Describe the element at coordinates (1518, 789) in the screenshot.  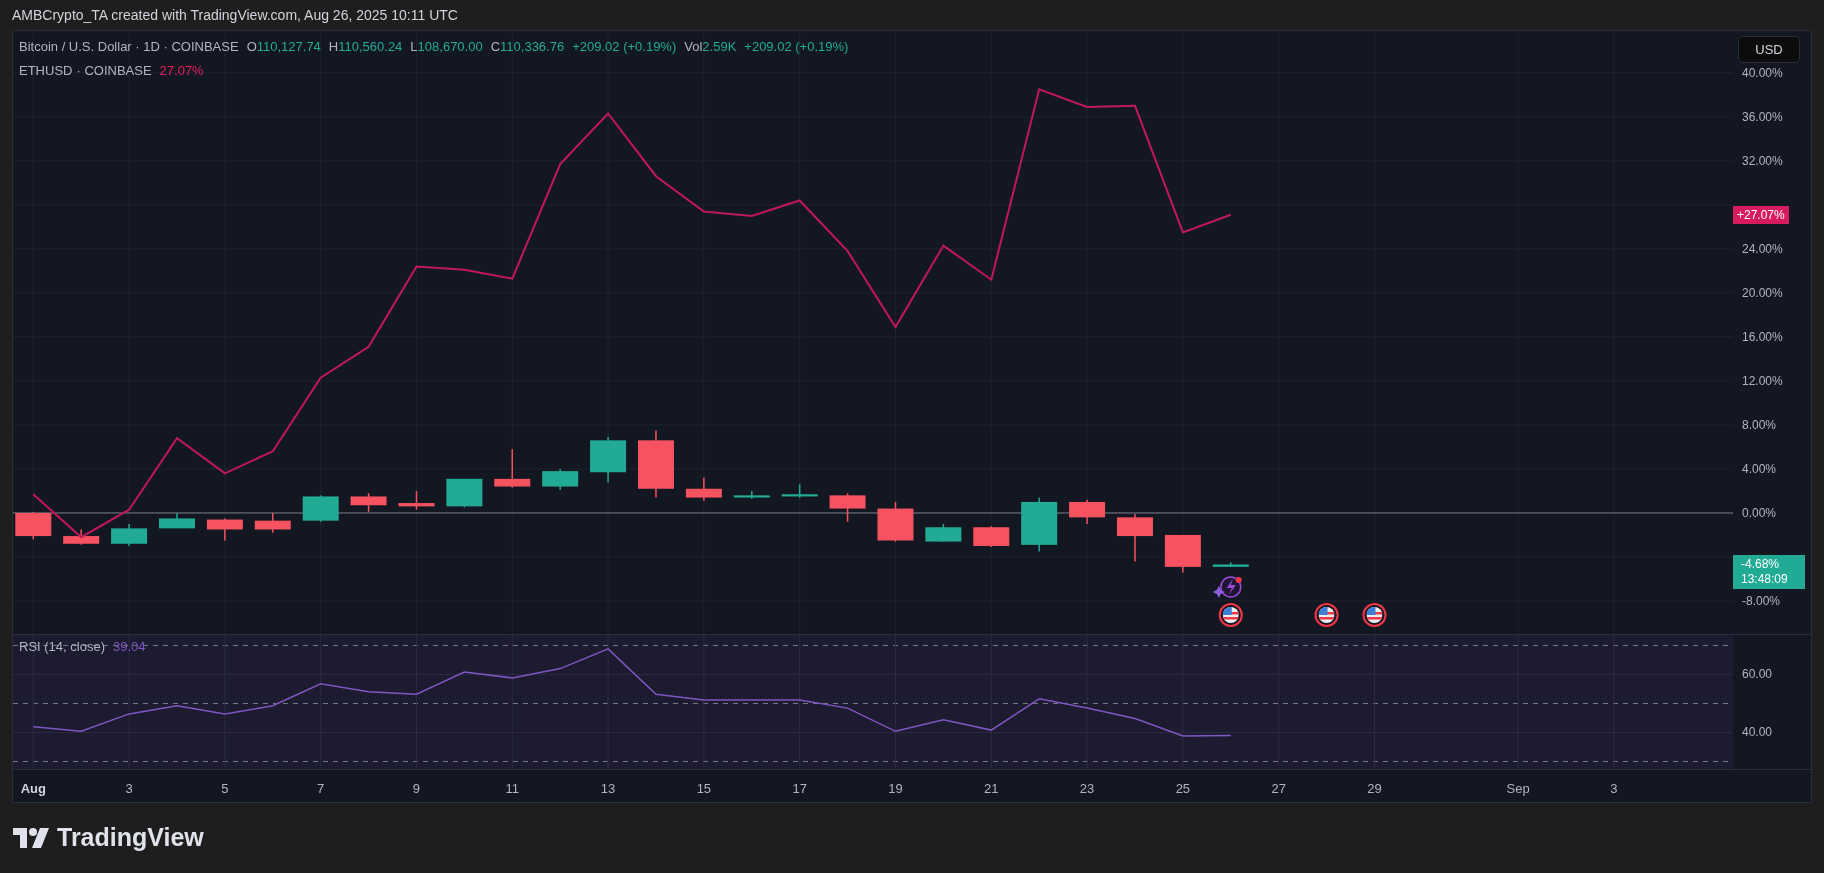
I see `date-label: Sep` at that location.